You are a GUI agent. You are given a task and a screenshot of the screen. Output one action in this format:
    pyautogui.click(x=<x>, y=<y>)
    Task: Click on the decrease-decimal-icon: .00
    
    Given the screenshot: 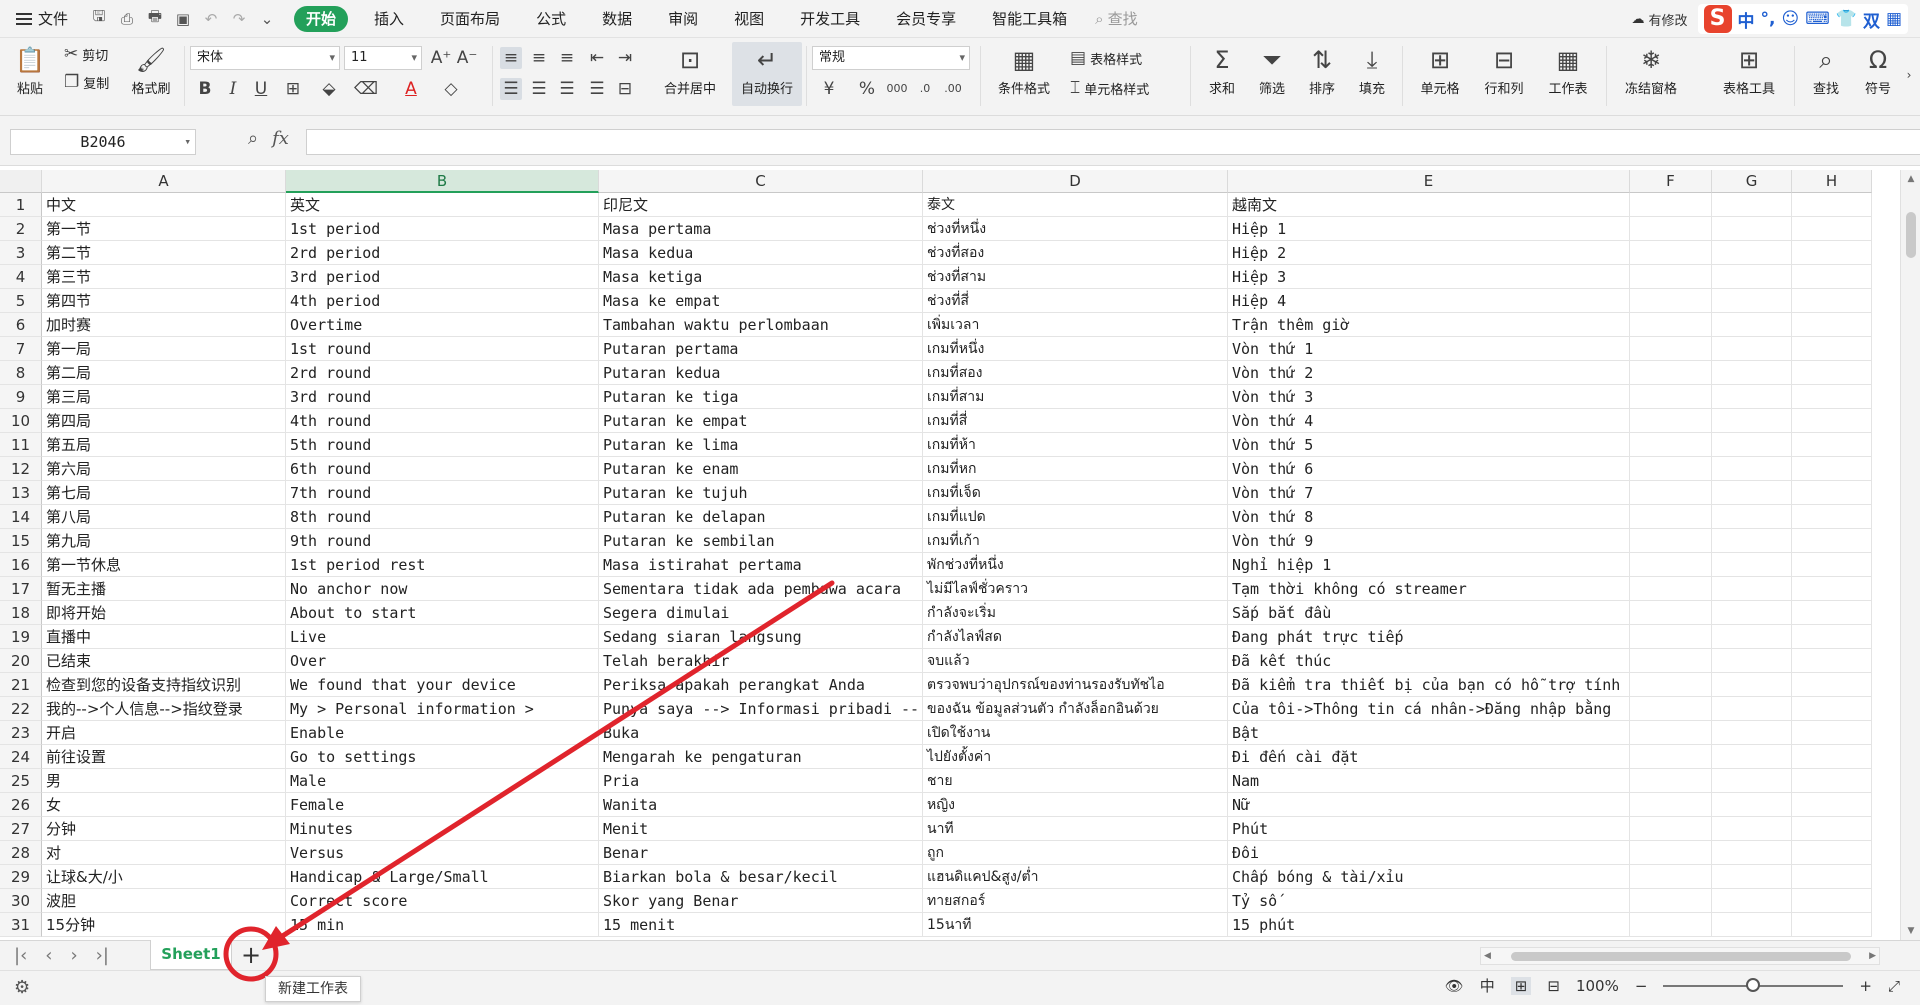 What is the action you would take?
    pyautogui.click(x=953, y=89)
    